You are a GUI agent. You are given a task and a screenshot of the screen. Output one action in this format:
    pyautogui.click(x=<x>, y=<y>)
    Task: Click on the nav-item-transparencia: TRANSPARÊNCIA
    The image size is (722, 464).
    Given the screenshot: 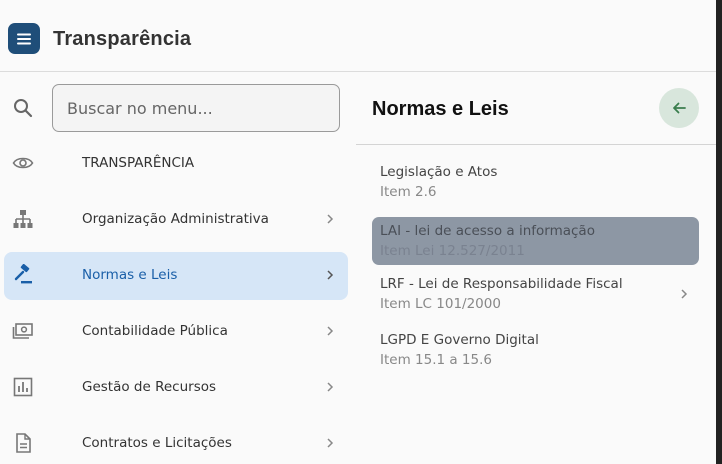 What is the action you would take?
    pyautogui.click(x=176, y=164)
    